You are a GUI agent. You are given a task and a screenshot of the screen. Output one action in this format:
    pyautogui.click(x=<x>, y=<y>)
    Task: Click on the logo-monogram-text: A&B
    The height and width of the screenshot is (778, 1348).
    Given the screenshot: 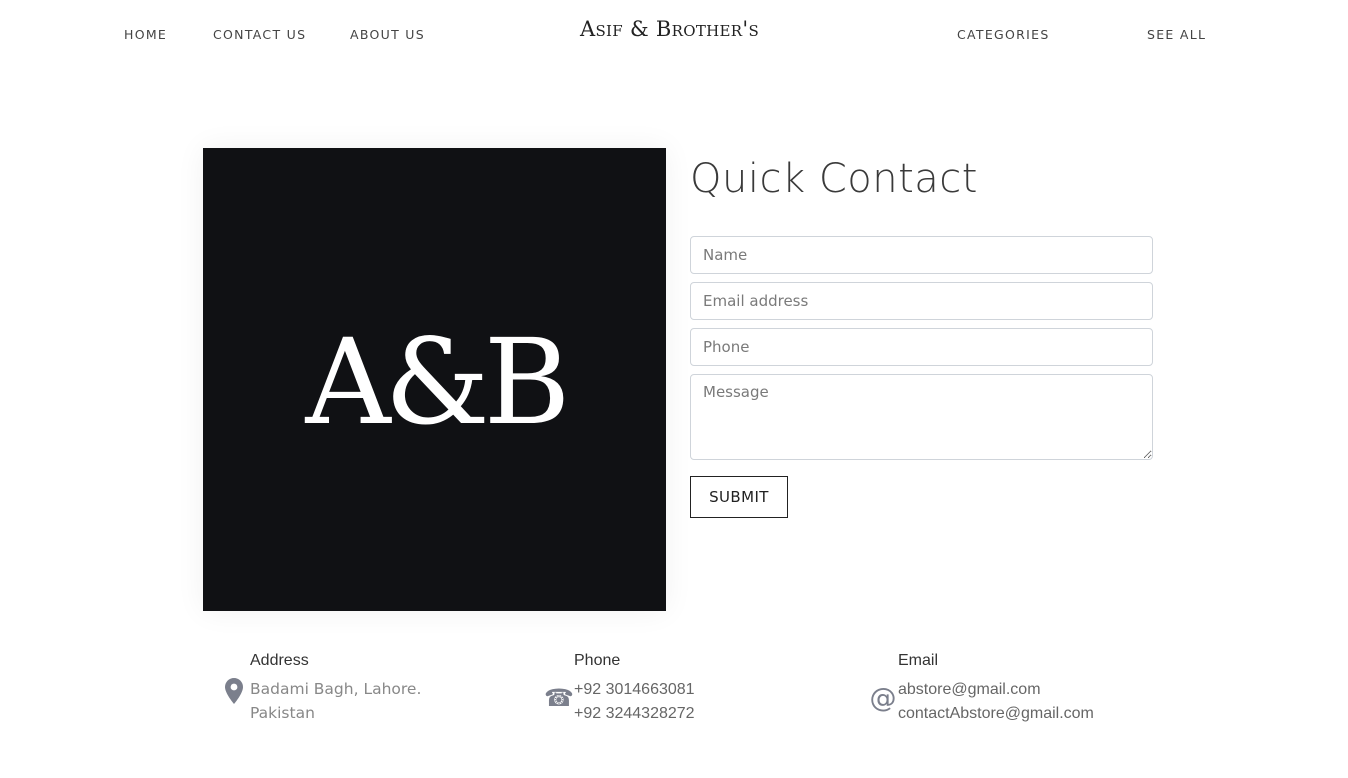 What is the action you would take?
    pyautogui.click(x=434, y=382)
    